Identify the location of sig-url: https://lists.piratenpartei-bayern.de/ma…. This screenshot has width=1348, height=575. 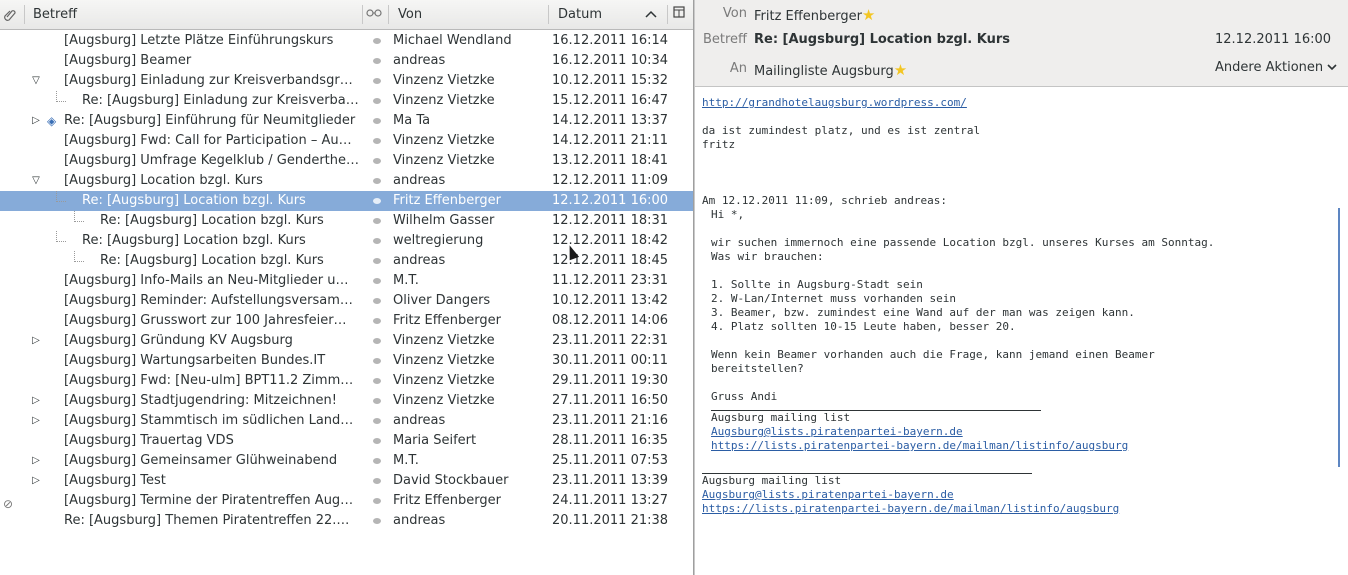
(910, 508).